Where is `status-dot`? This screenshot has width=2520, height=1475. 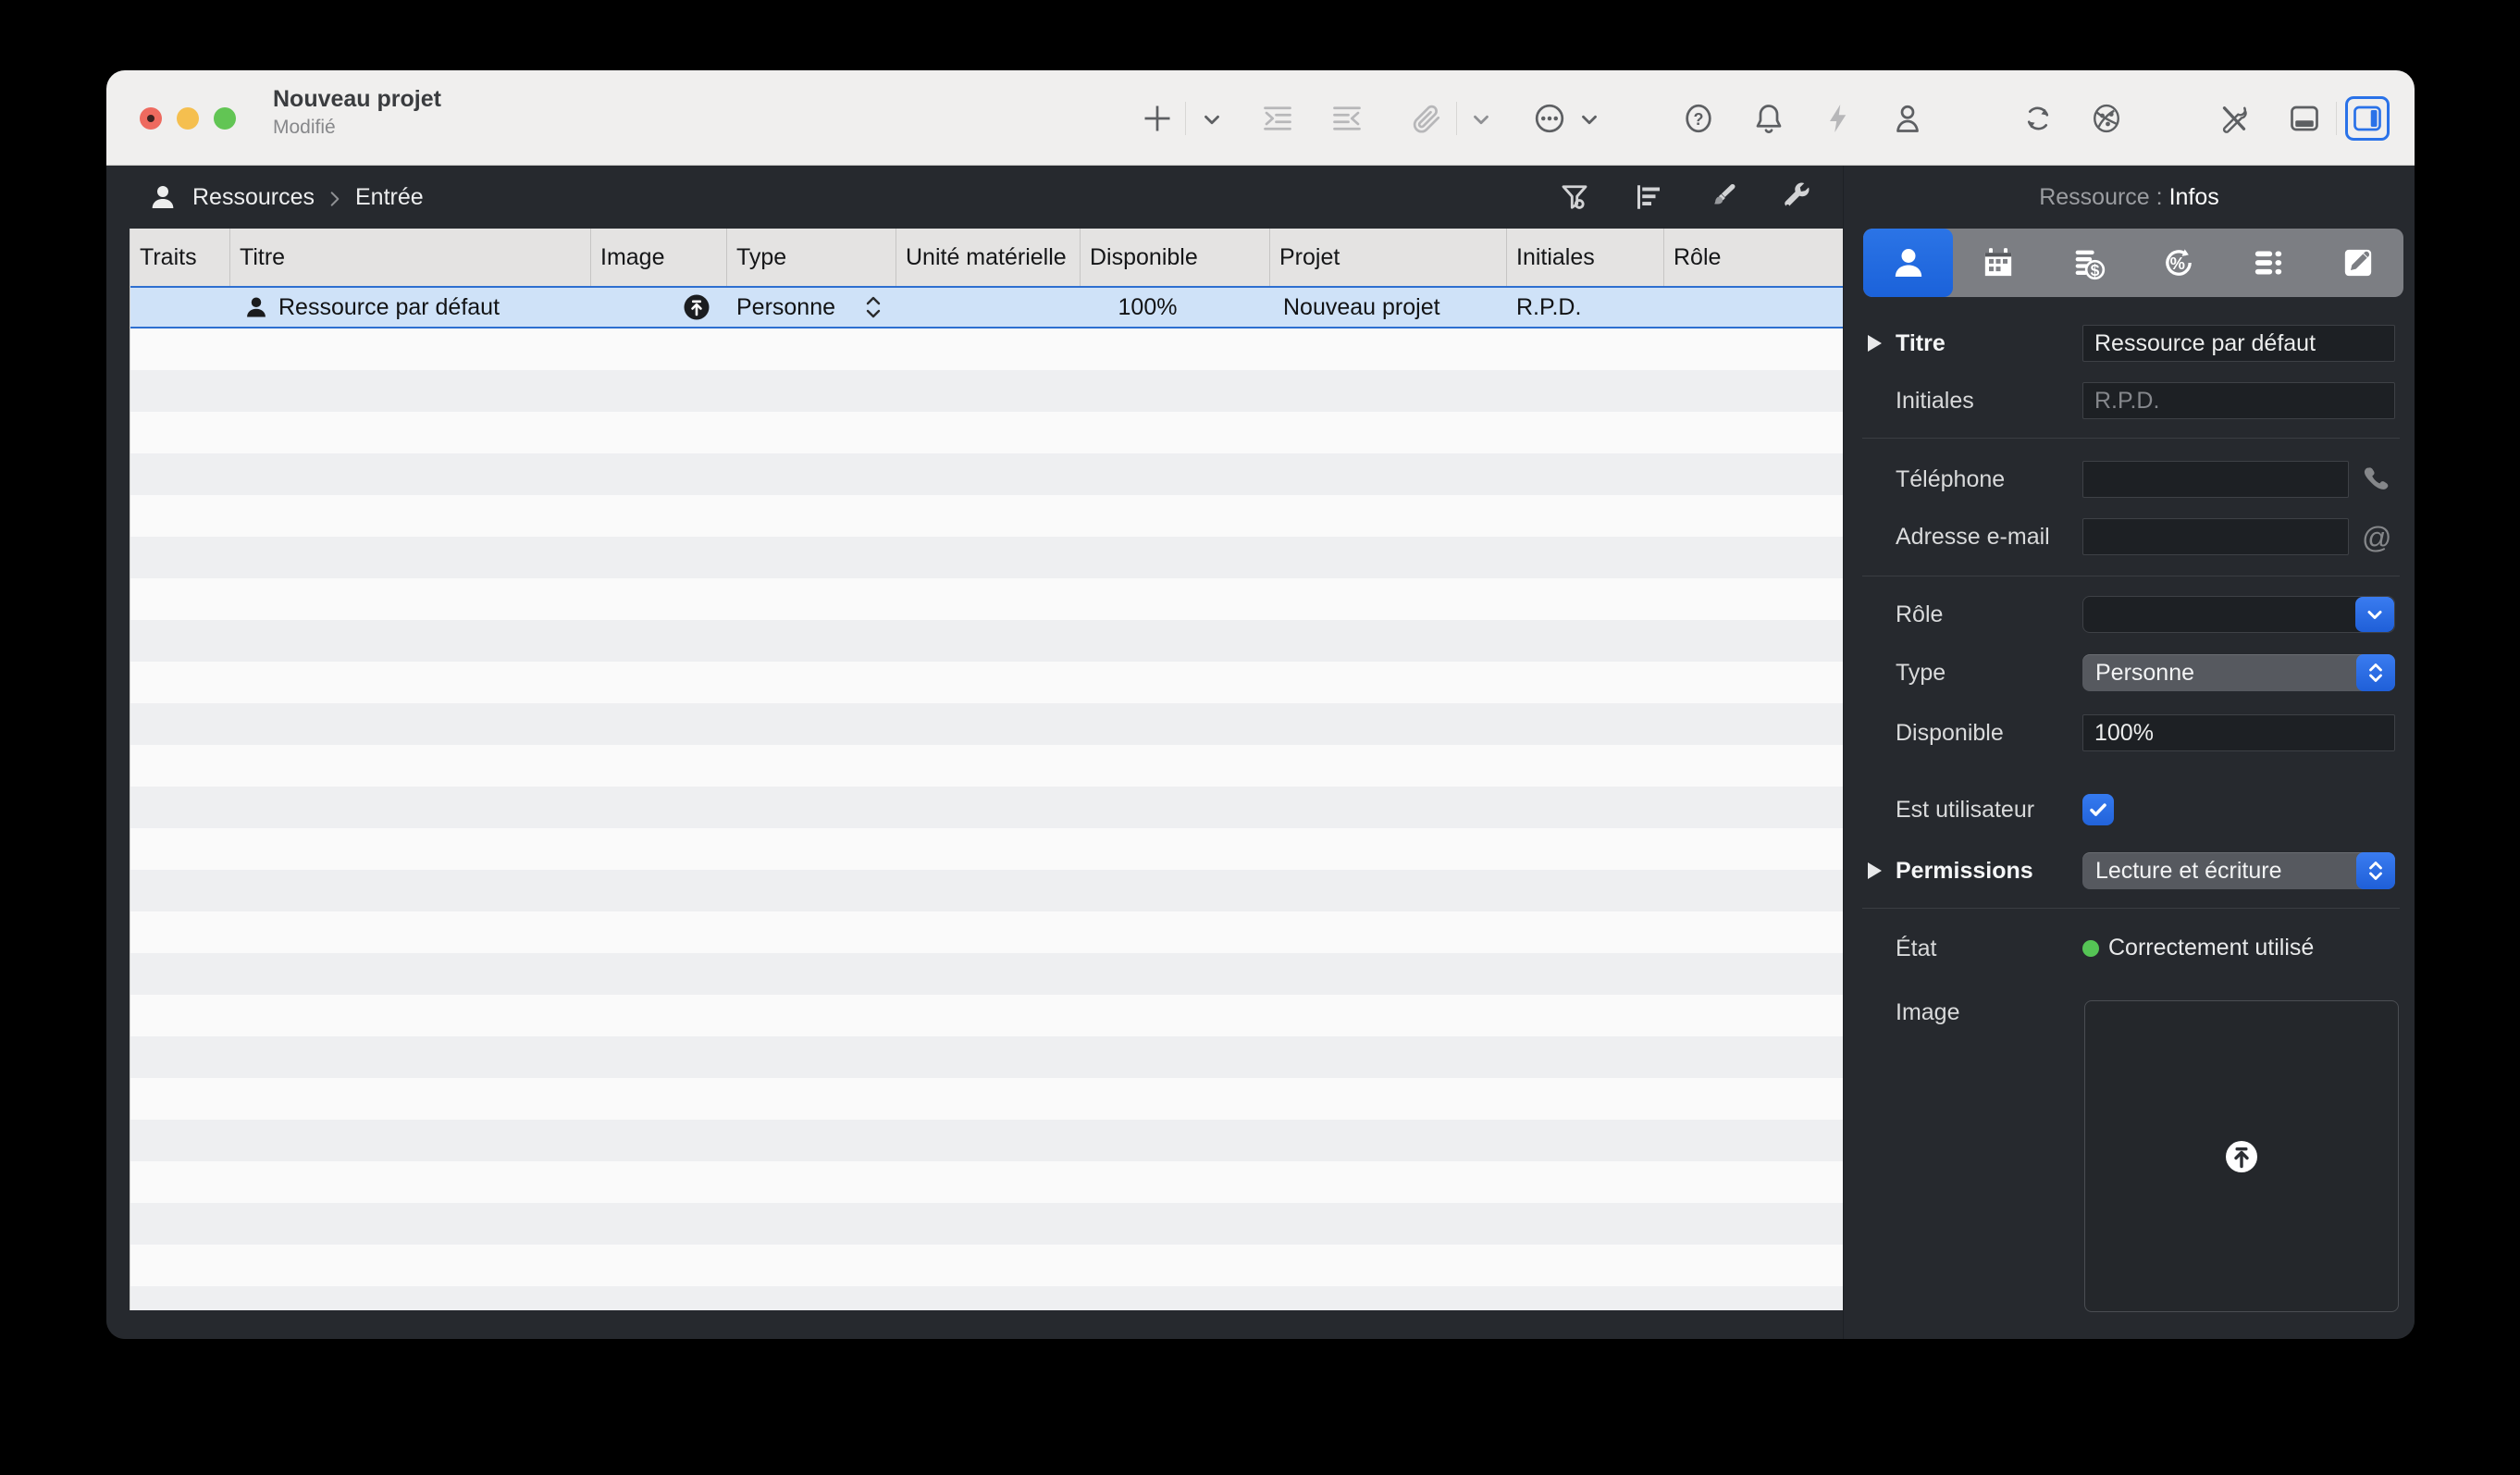 status-dot is located at coordinates (2090, 948).